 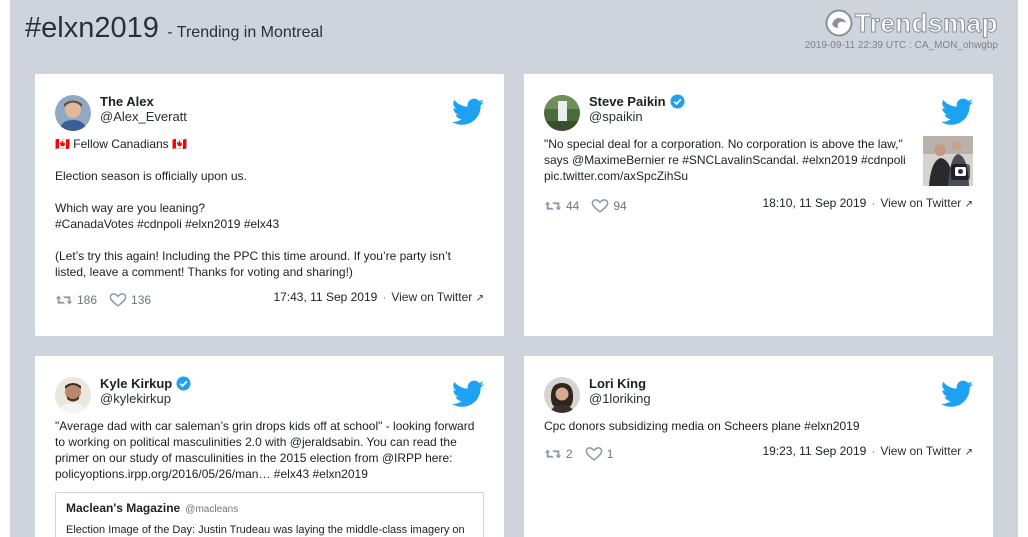 What do you see at coordinates (617, 383) in the screenshot?
I see `author-name: Lori King` at bounding box center [617, 383].